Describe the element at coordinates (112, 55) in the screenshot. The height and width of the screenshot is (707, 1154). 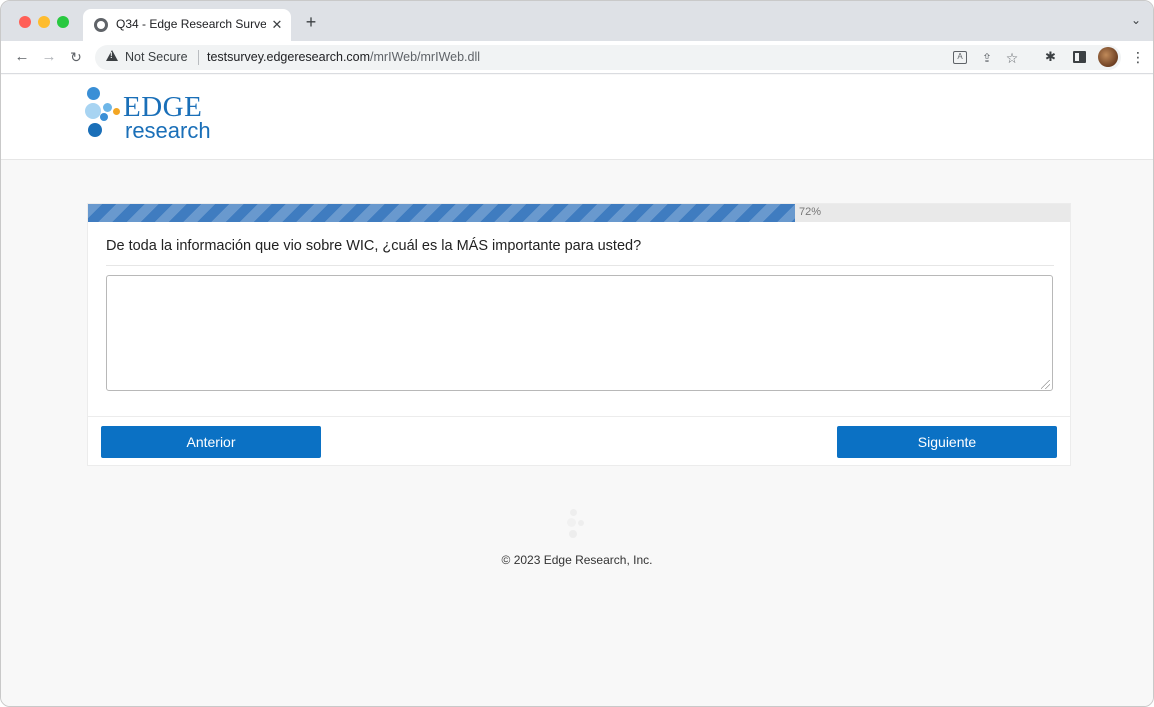
I see `warning-icon` at that location.